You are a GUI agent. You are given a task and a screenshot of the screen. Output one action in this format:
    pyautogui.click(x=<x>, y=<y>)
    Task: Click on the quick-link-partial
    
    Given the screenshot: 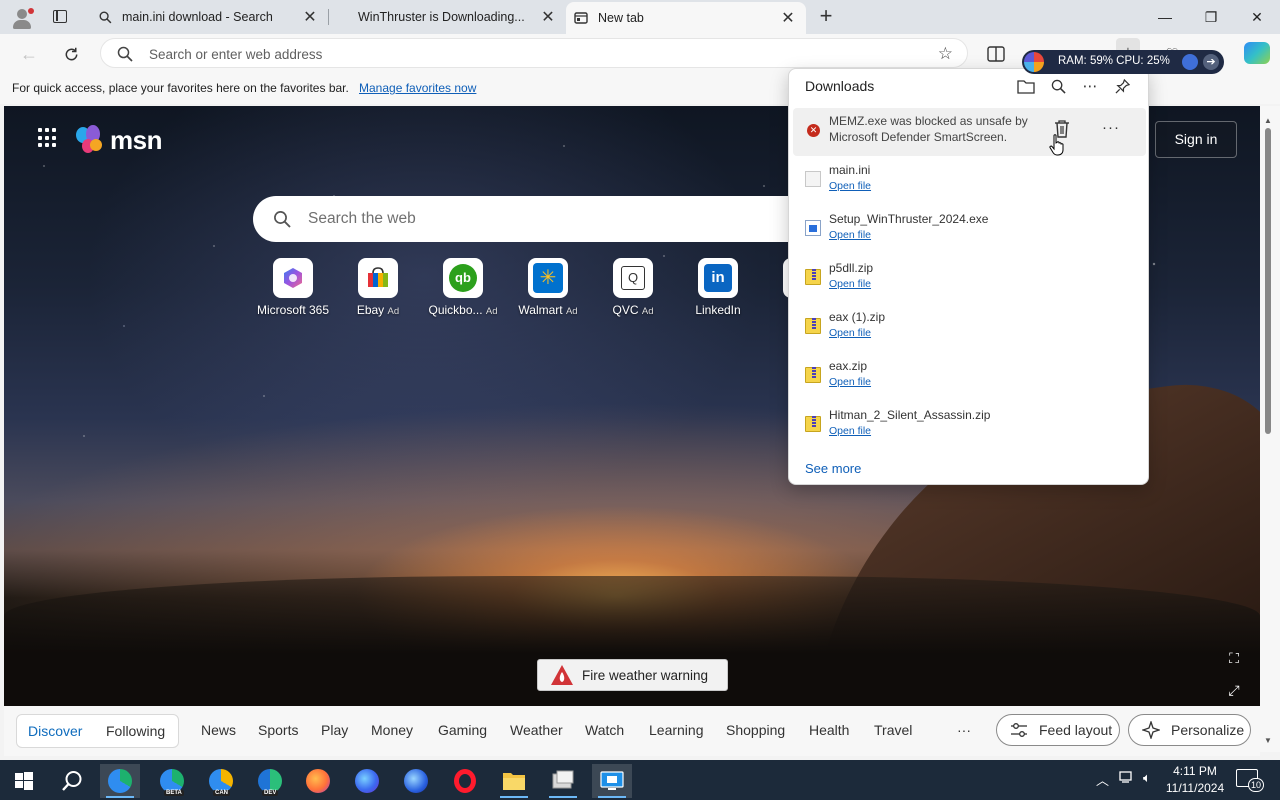 What is the action you would take?
    pyautogui.click(x=776, y=278)
    